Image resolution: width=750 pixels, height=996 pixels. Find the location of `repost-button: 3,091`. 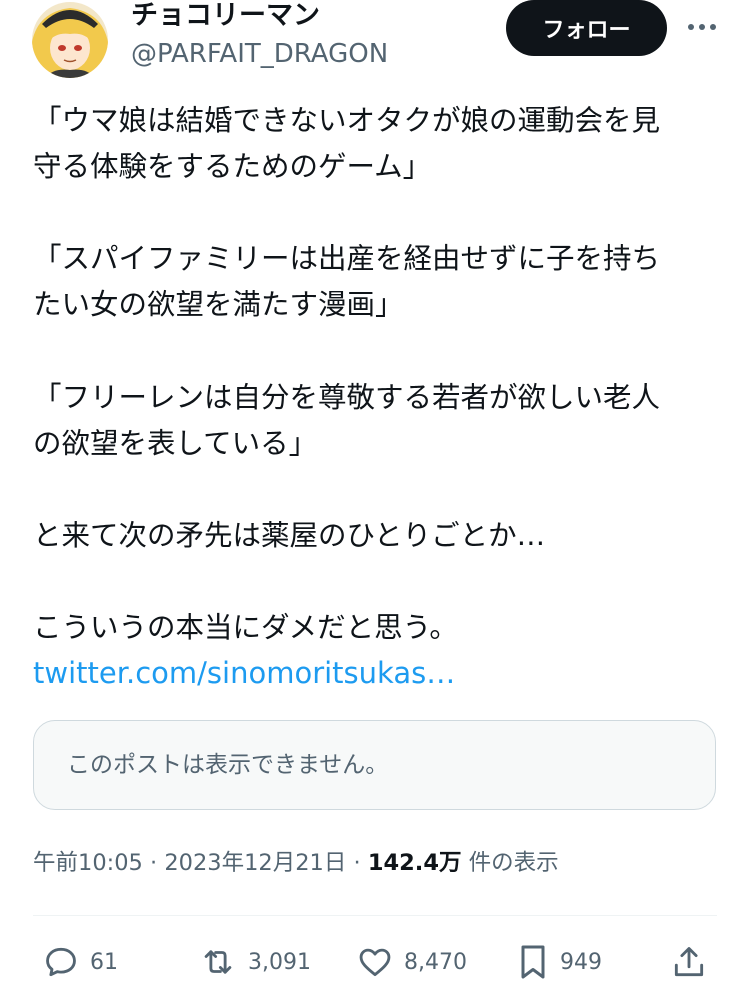

repost-button: 3,091 is located at coordinates (254, 962).